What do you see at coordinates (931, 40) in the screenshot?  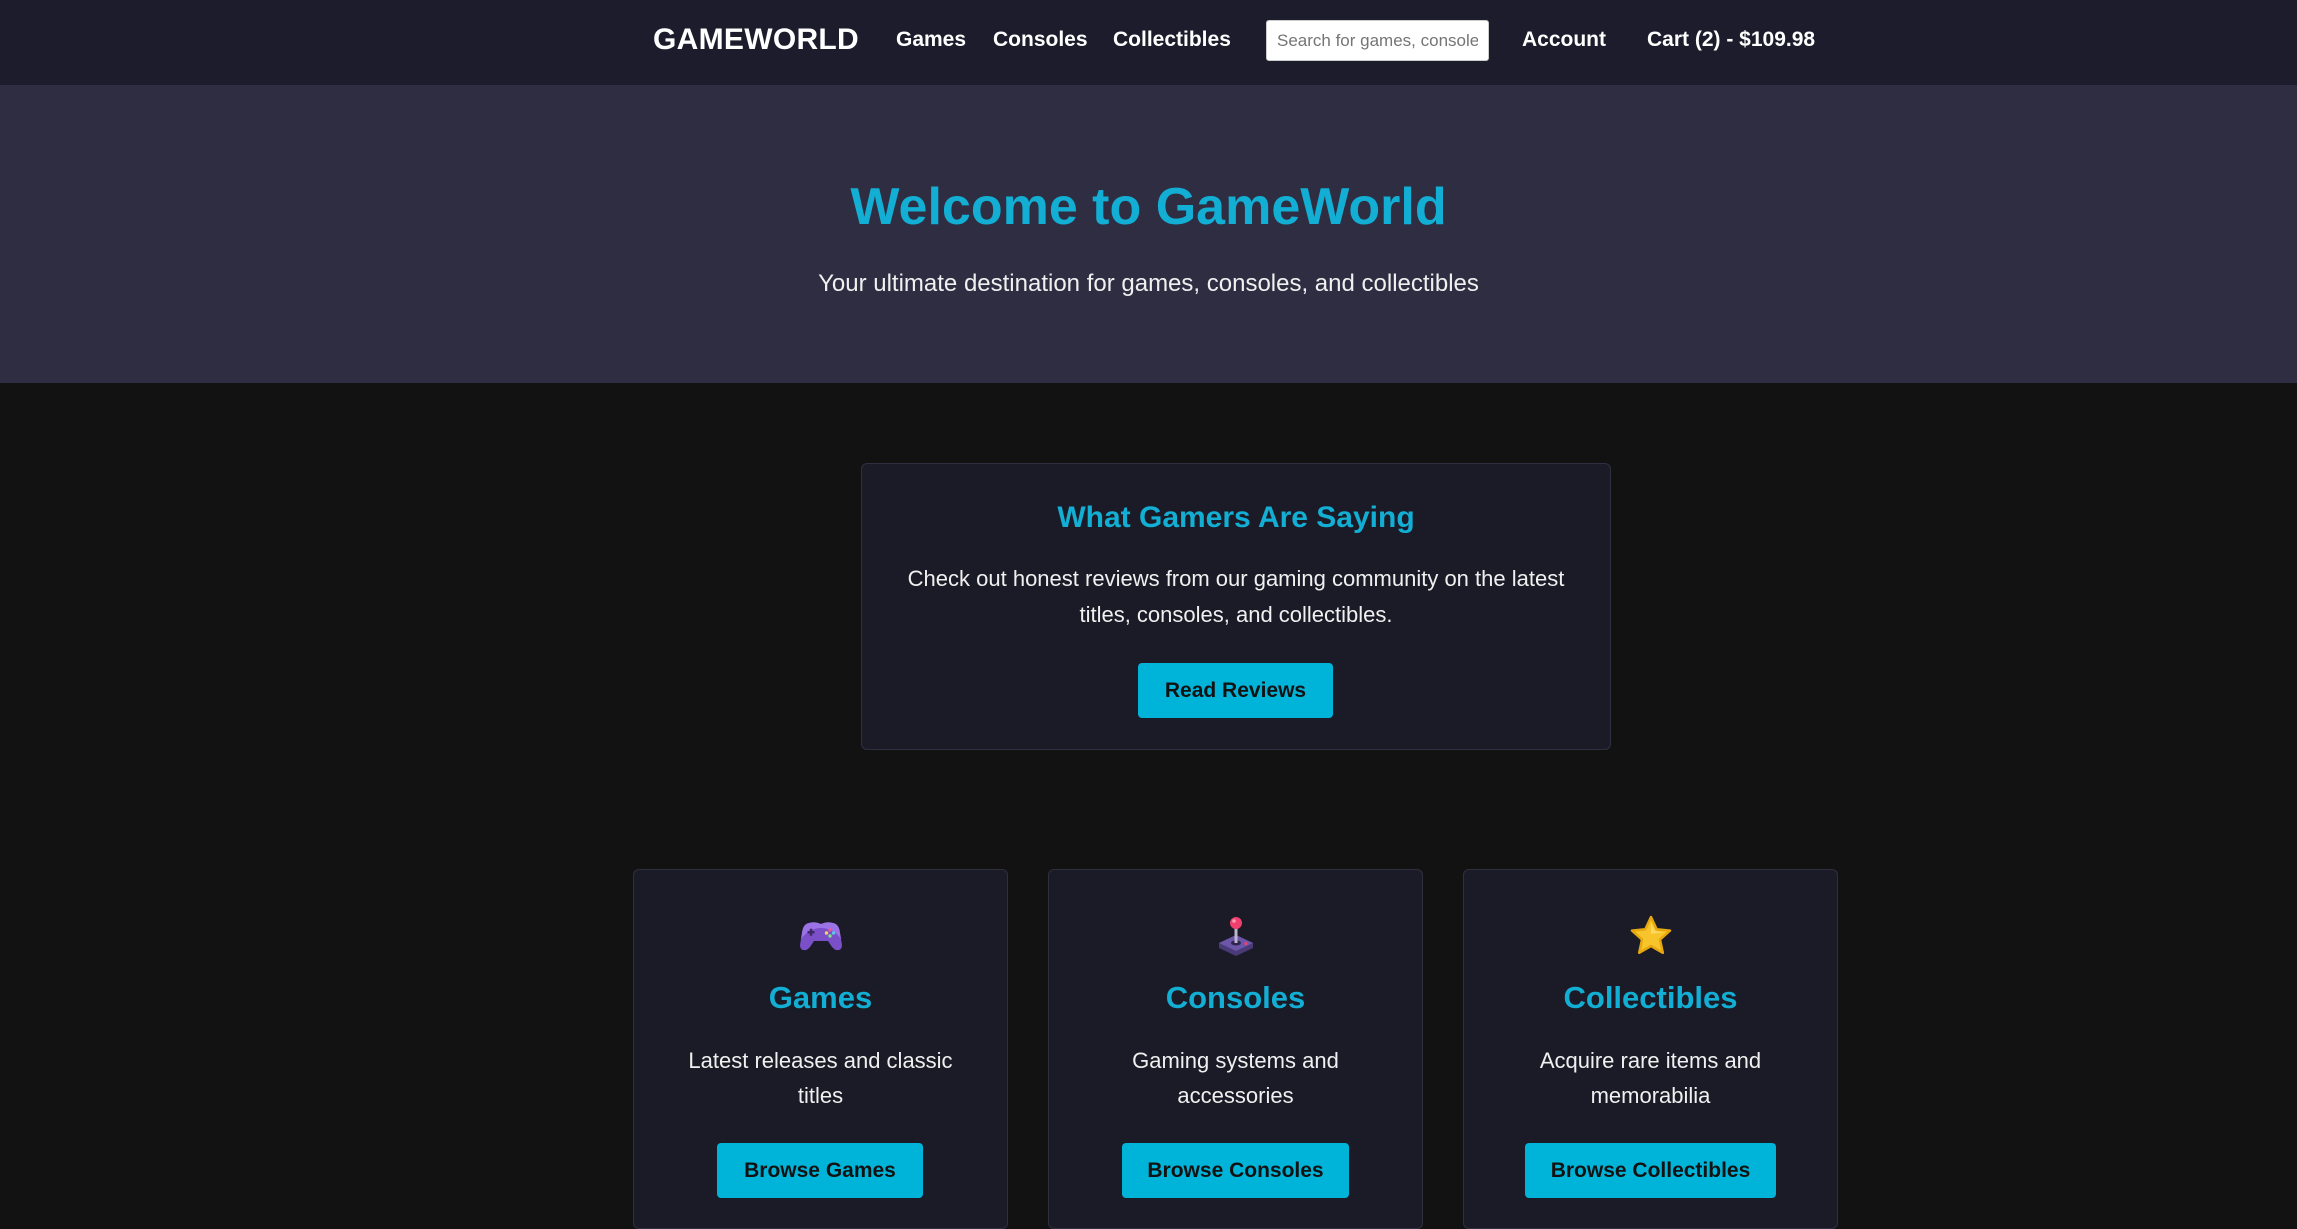 I see `nav-games-link: Games` at bounding box center [931, 40].